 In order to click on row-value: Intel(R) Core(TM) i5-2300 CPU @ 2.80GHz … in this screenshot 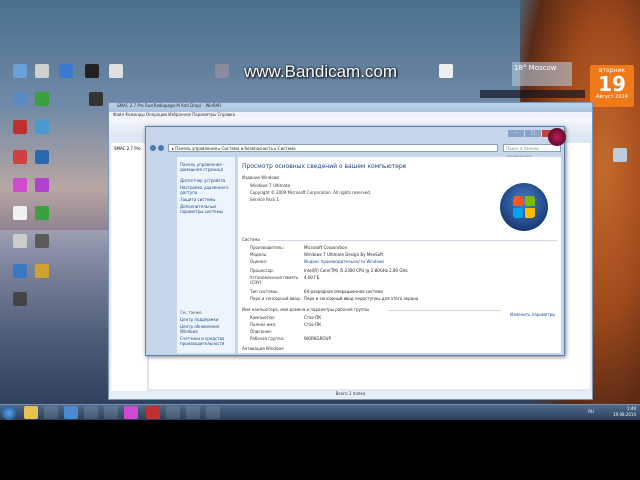, I will do `click(356, 270)`.